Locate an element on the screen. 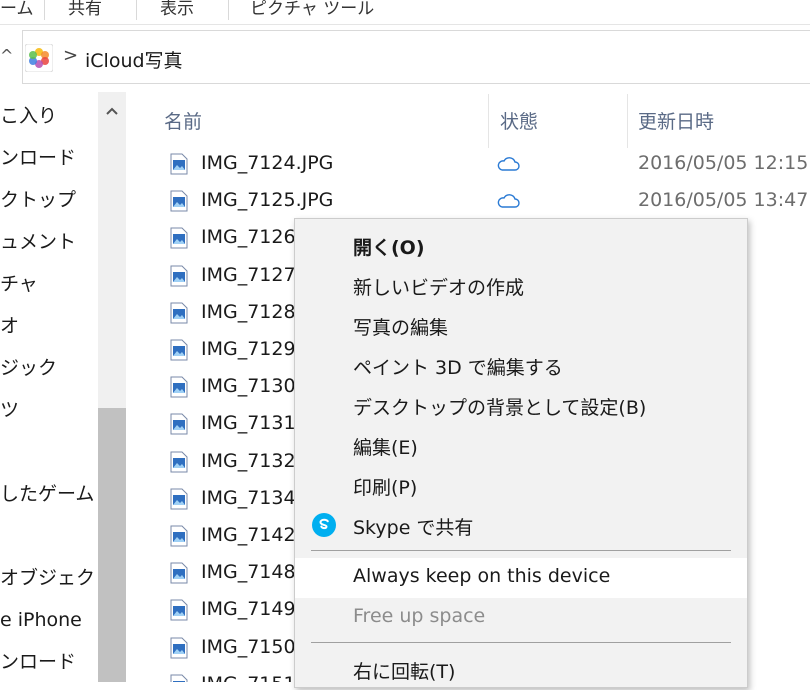  nav-item-downloads-2: ンロード is located at coordinates (49, 662).